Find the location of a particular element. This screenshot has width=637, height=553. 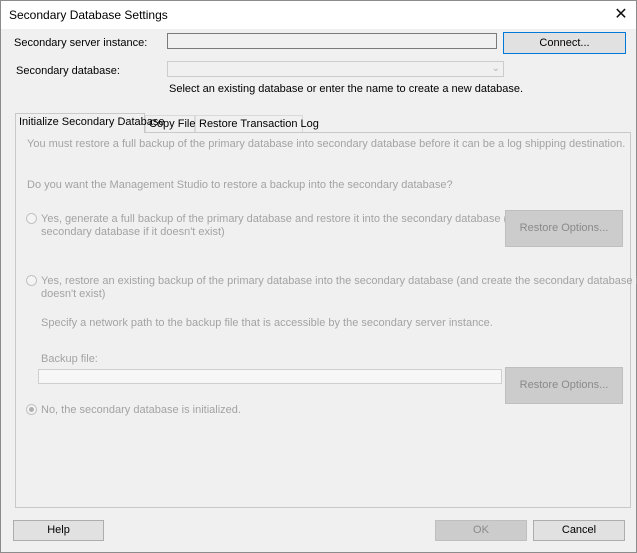

close-icon: ✕ is located at coordinates (621, 15).